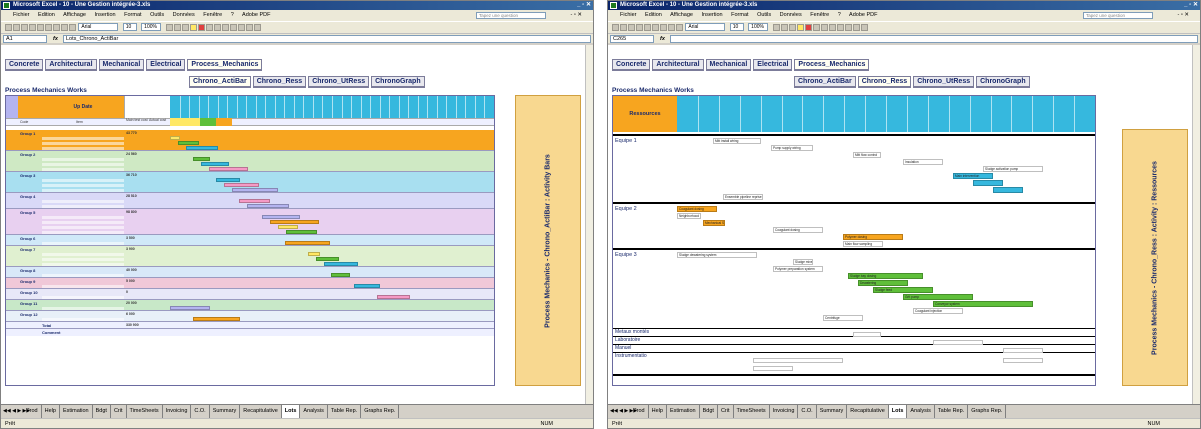  What do you see at coordinates (800, 27) in the screenshot?
I see `fill-color-icon` at bounding box center [800, 27].